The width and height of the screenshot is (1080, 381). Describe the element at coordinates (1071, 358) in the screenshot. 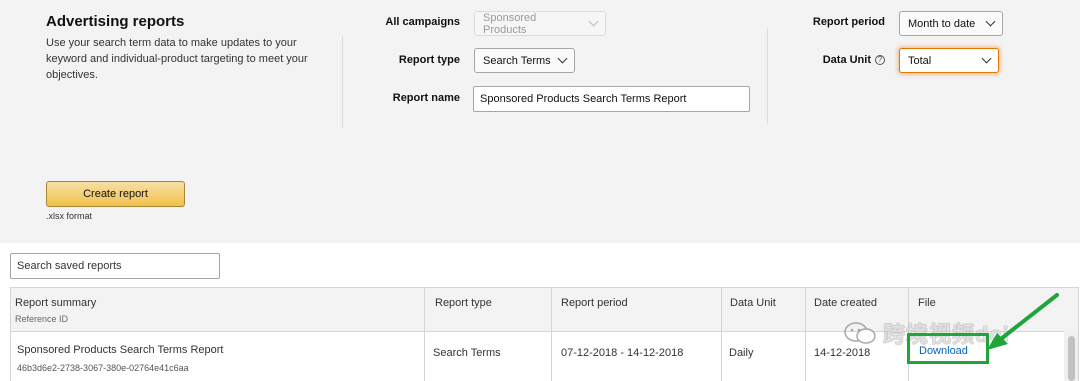

I see `scrollbar-thumb` at that location.